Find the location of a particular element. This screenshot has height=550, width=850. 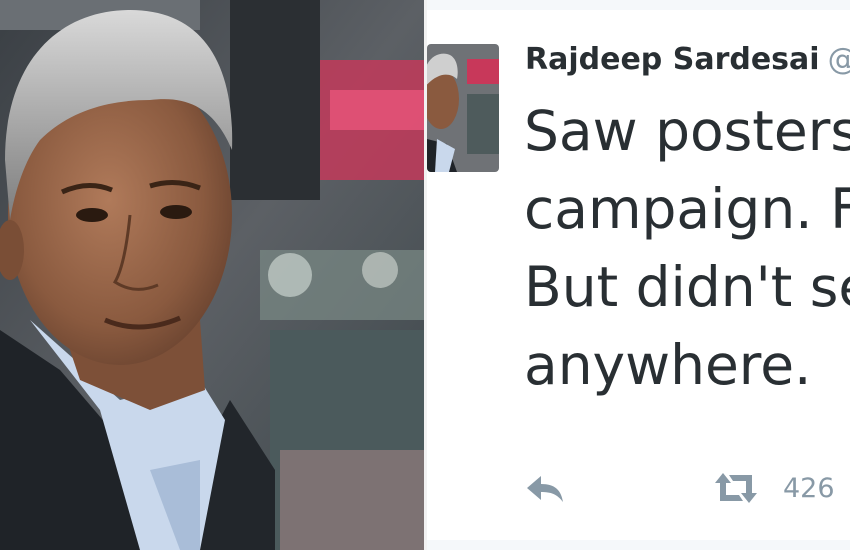

retweet-count: 426 is located at coordinates (809, 488).